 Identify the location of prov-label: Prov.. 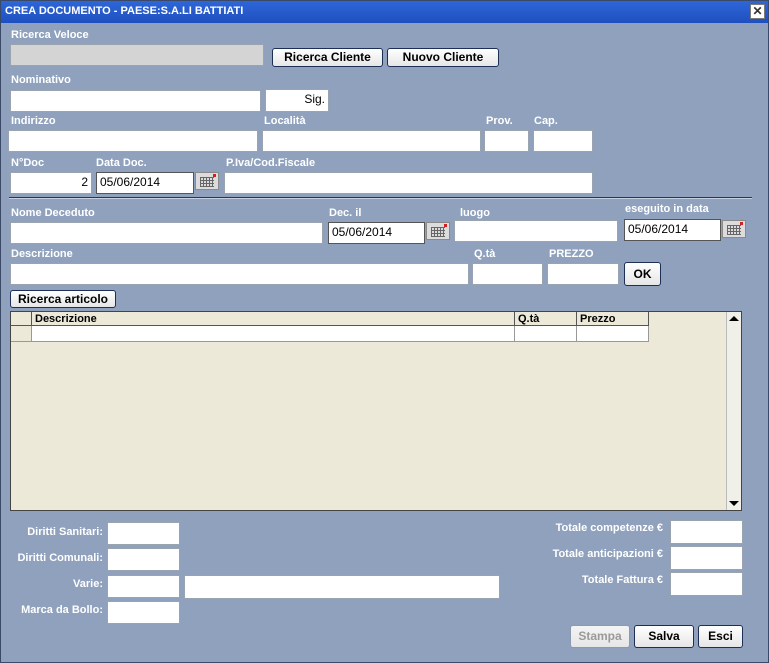
(499, 121).